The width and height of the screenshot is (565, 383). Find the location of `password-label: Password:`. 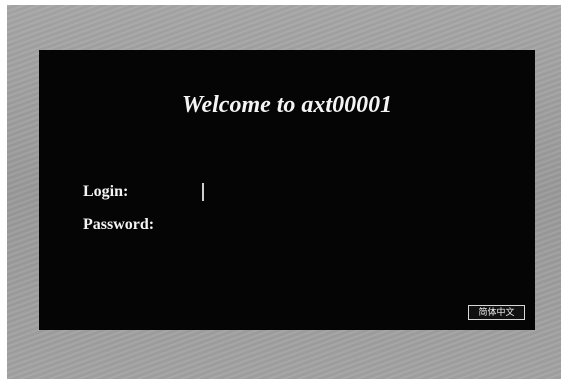

password-label: Password: is located at coordinates (119, 224).